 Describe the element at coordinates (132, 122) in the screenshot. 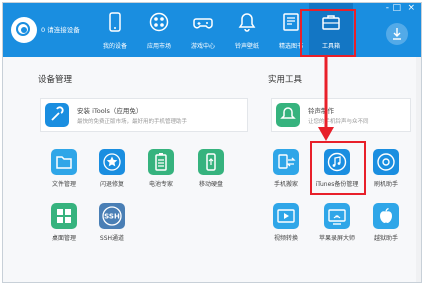

I see `banner-description: 最快的免费正版市场，最好用的手机管理助手` at that location.